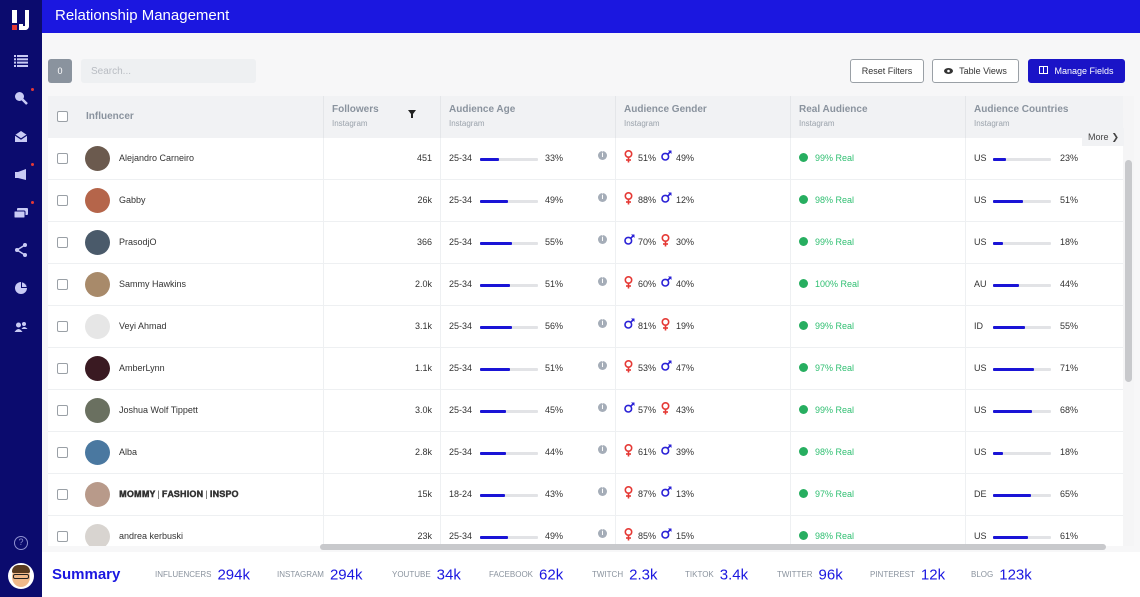 This screenshot has height=597, width=1140. I want to click on share-icon, so click(21, 252).